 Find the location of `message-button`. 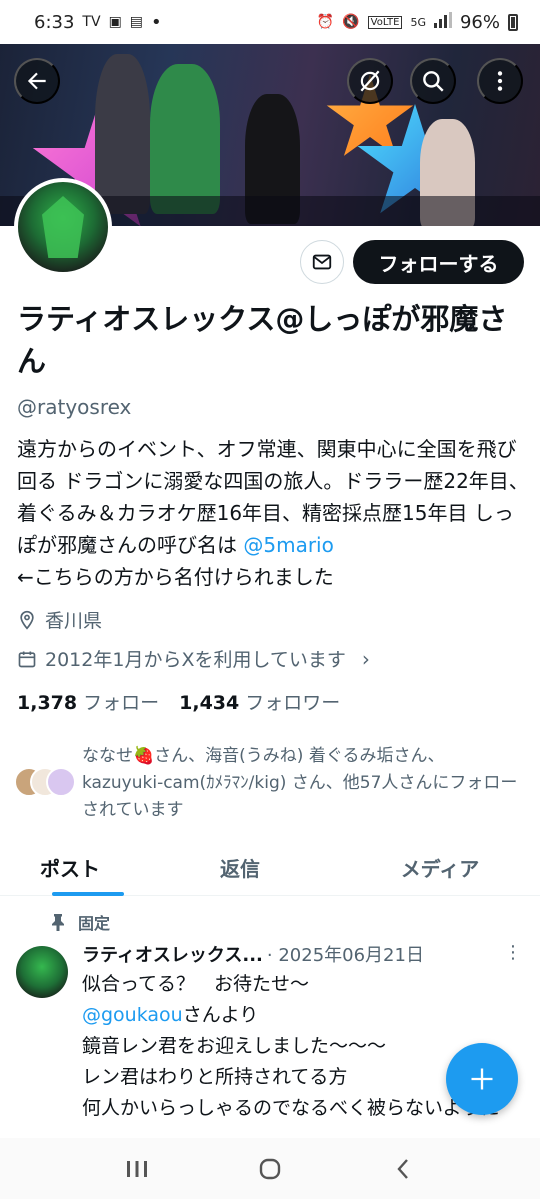

message-button is located at coordinates (322, 262).